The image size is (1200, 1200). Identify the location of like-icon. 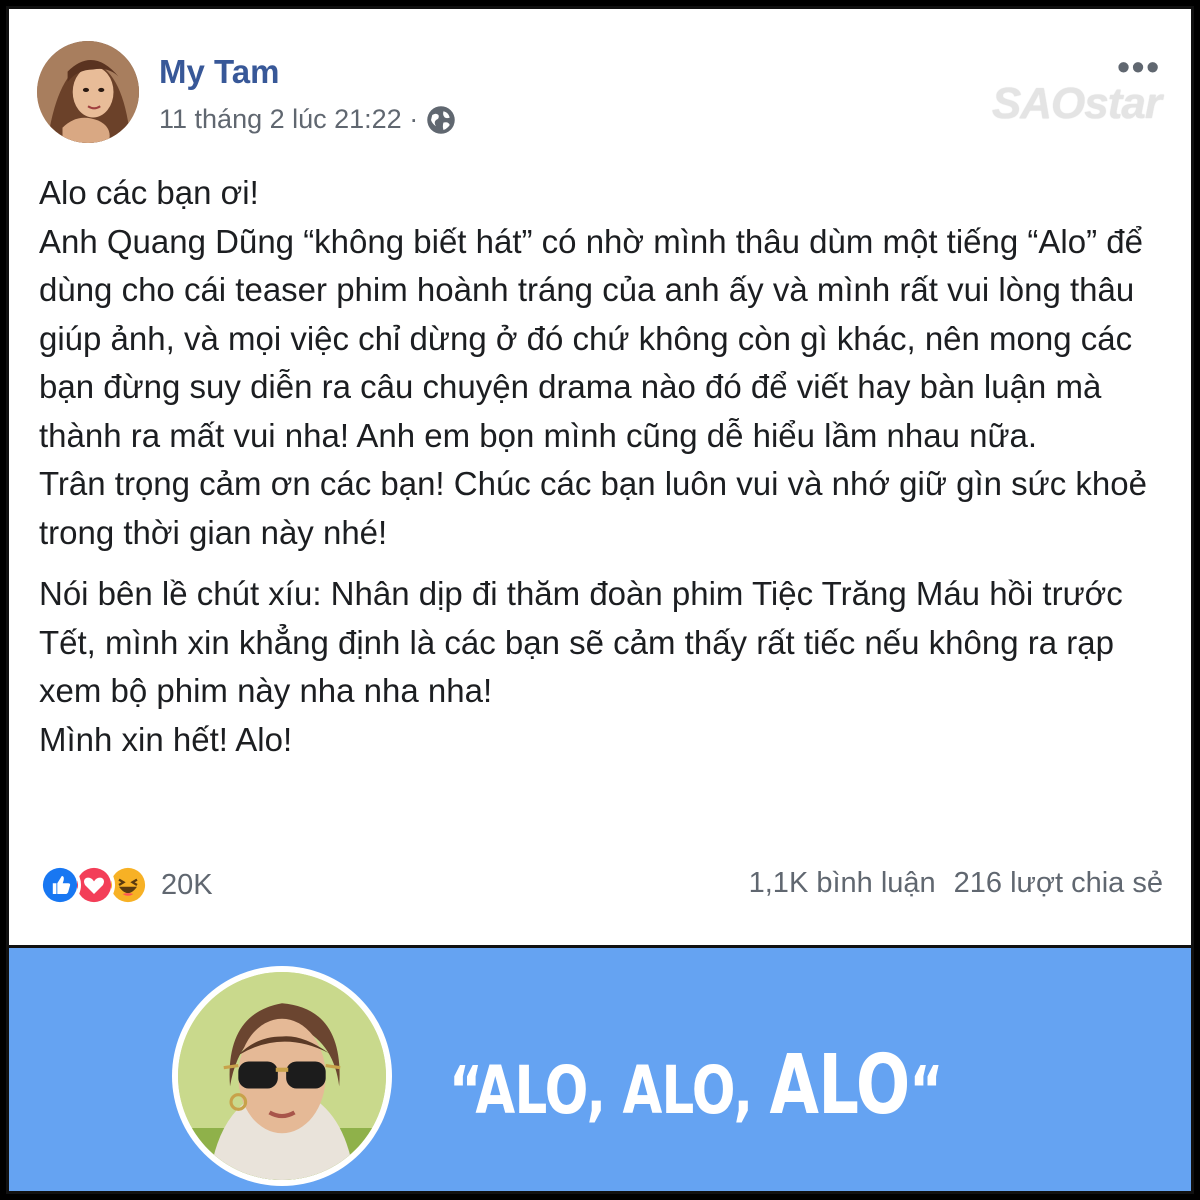
(60, 885).